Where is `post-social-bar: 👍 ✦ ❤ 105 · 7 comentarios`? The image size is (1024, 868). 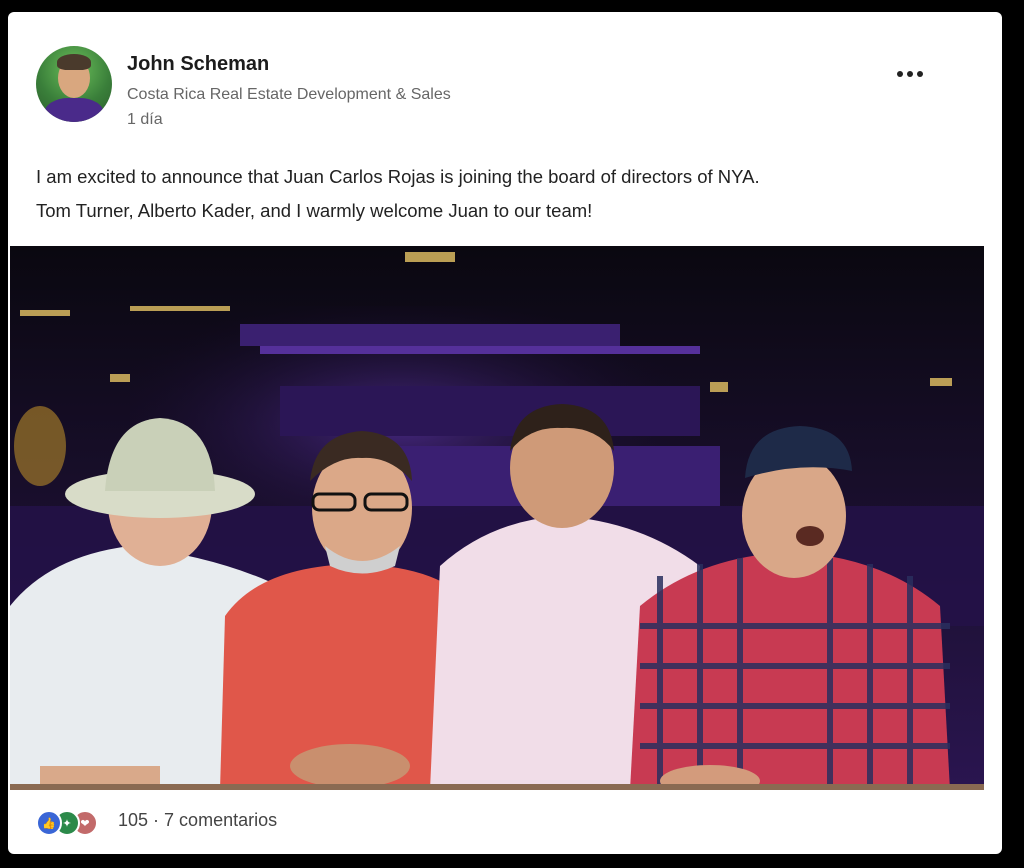
post-social-bar: 👍 ✦ ❤ 105 · 7 comentarios is located at coordinates (505, 822).